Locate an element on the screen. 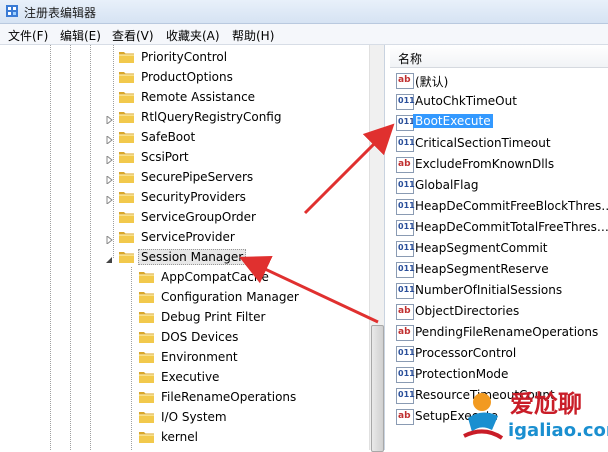 Image resolution: width=608 pixels, height=452 pixels. value-row: 011 ProcessorControl is located at coordinates (499, 353).